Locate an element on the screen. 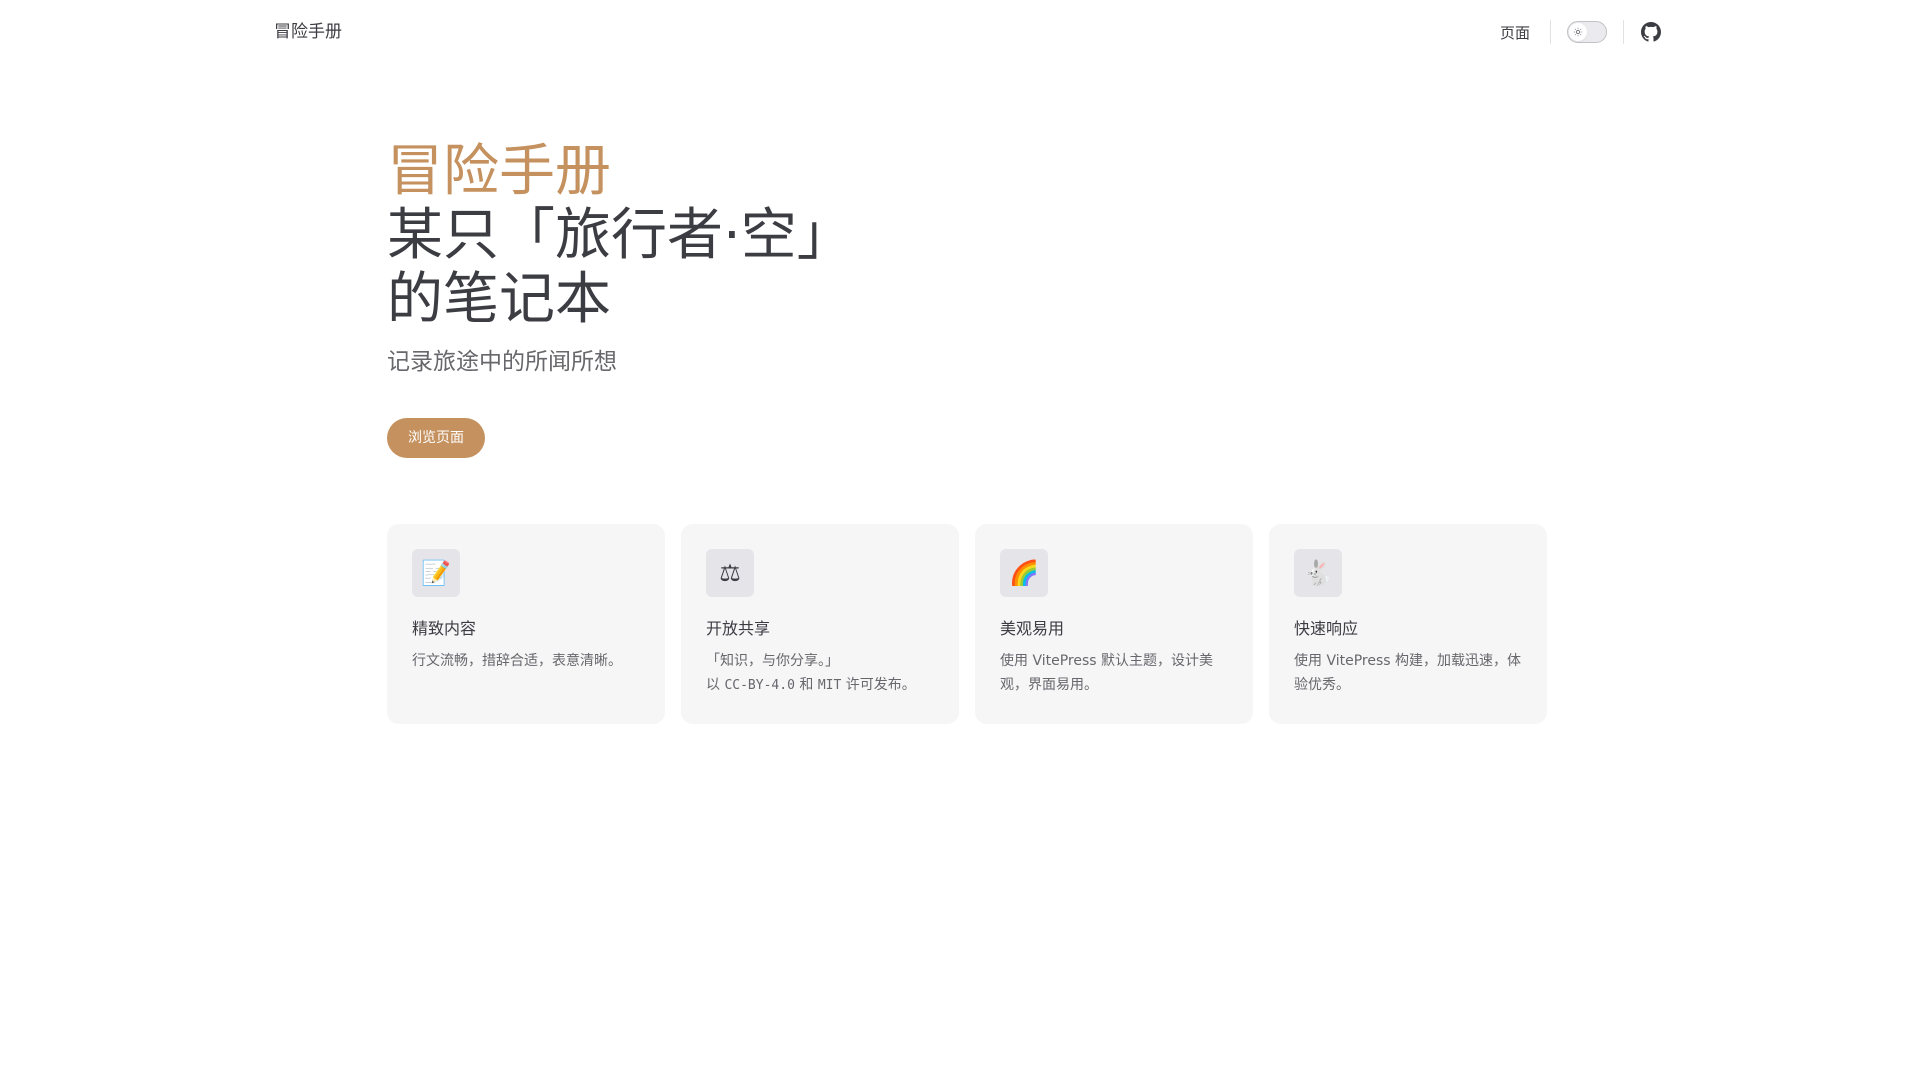  details-text: 许可发布。 is located at coordinates (878, 685).